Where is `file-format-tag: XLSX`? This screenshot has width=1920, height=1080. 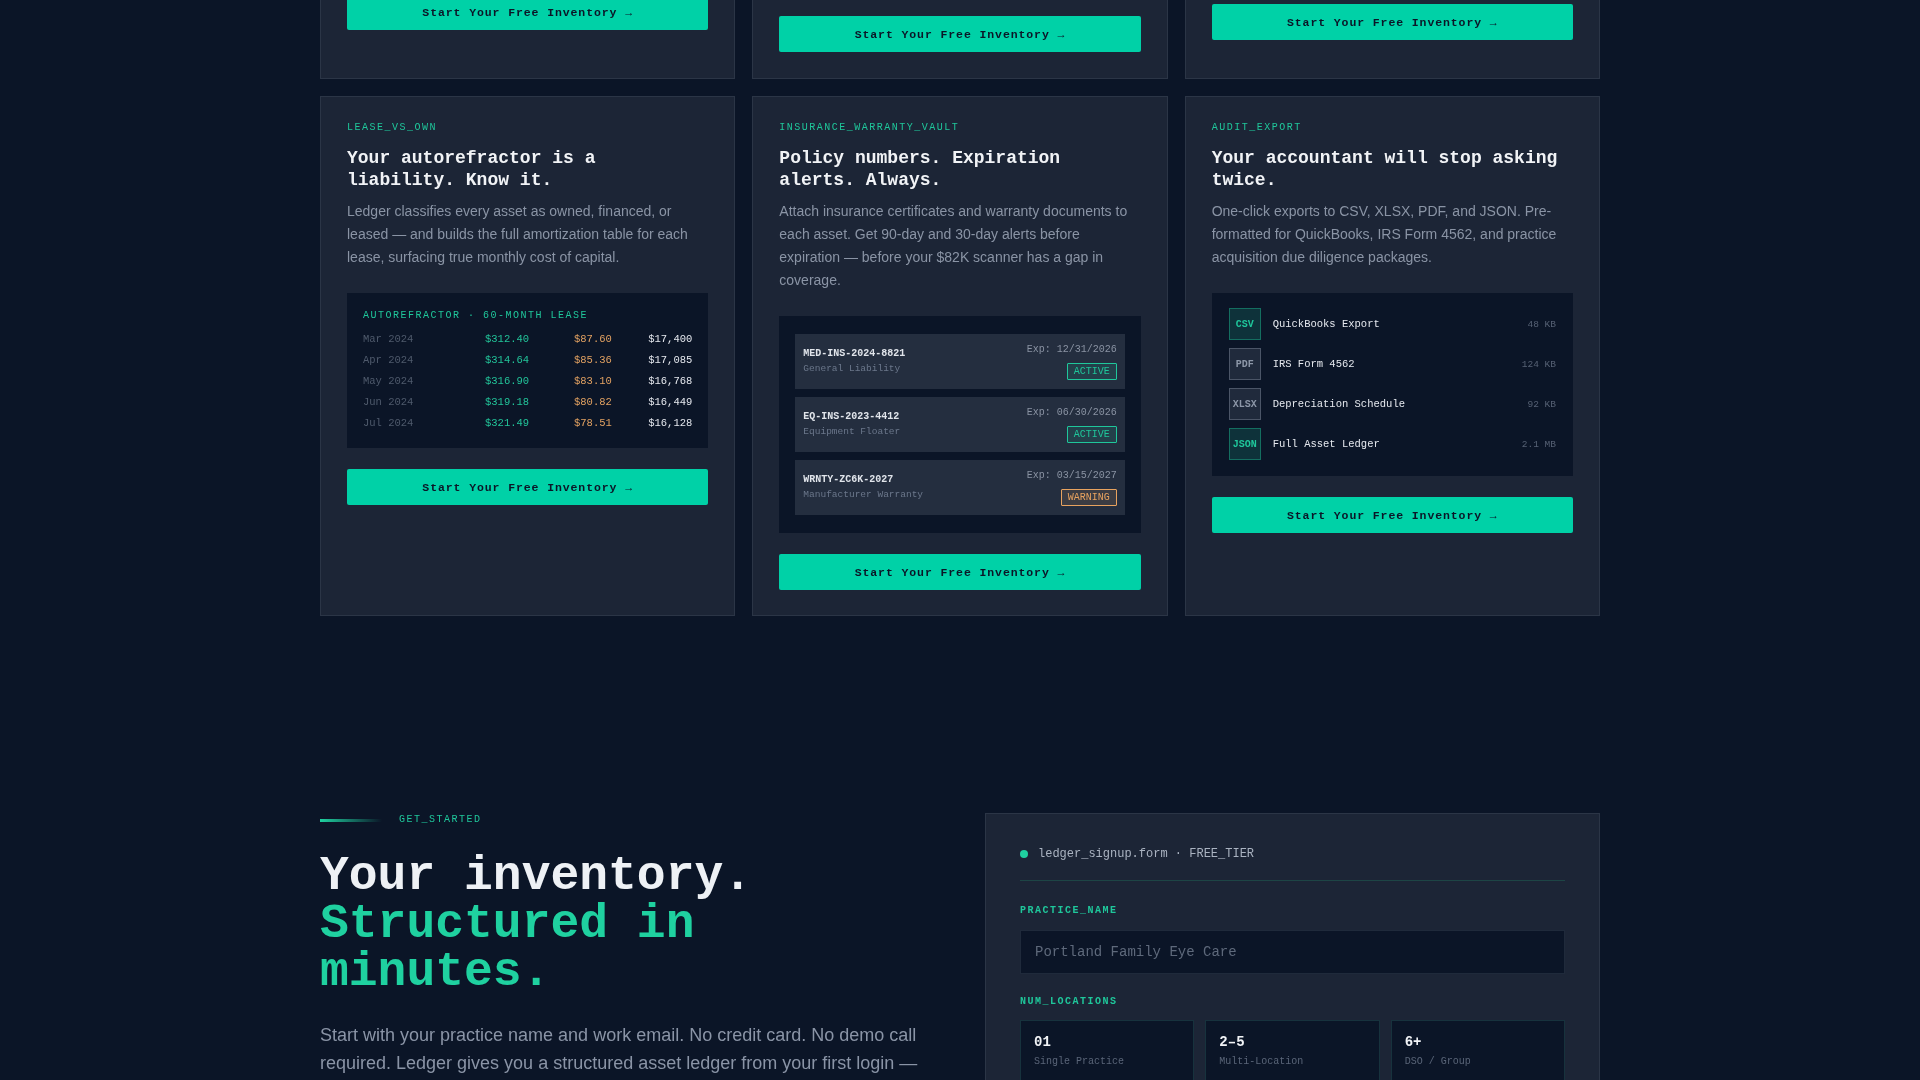
file-format-tag: XLSX is located at coordinates (1244, 404).